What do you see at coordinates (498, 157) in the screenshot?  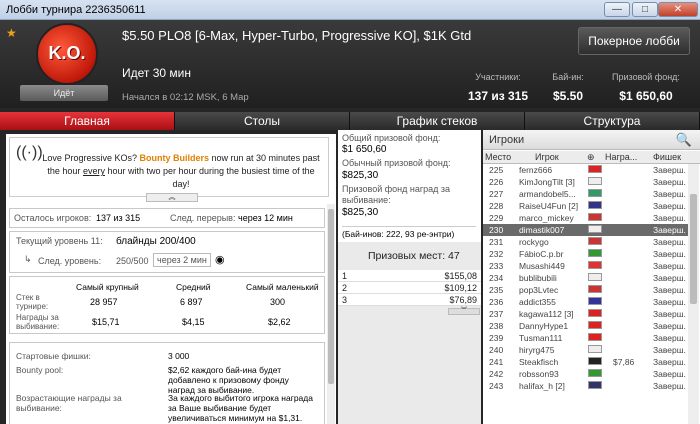 I see `col-place: Место` at bounding box center [498, 157].